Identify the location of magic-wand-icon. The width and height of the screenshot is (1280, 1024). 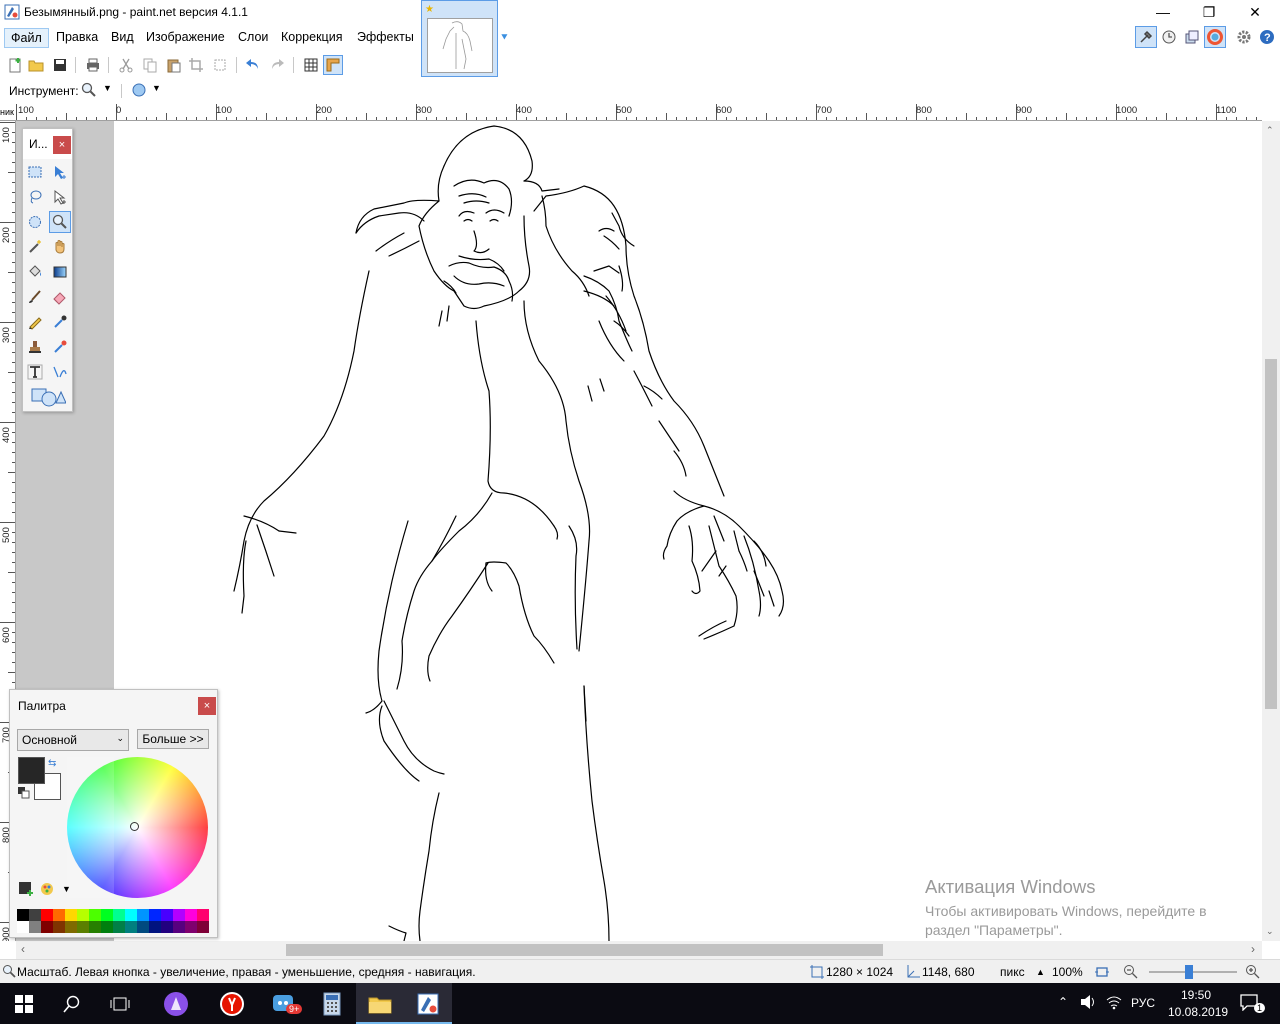
(35, 247).